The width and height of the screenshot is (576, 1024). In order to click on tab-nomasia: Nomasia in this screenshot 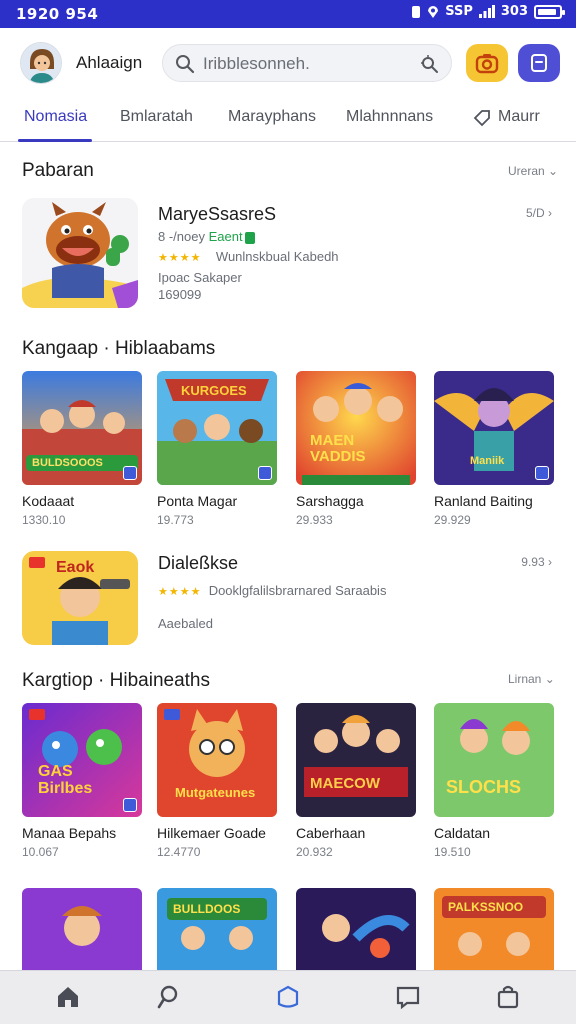, I will do `click(55, 117)`.